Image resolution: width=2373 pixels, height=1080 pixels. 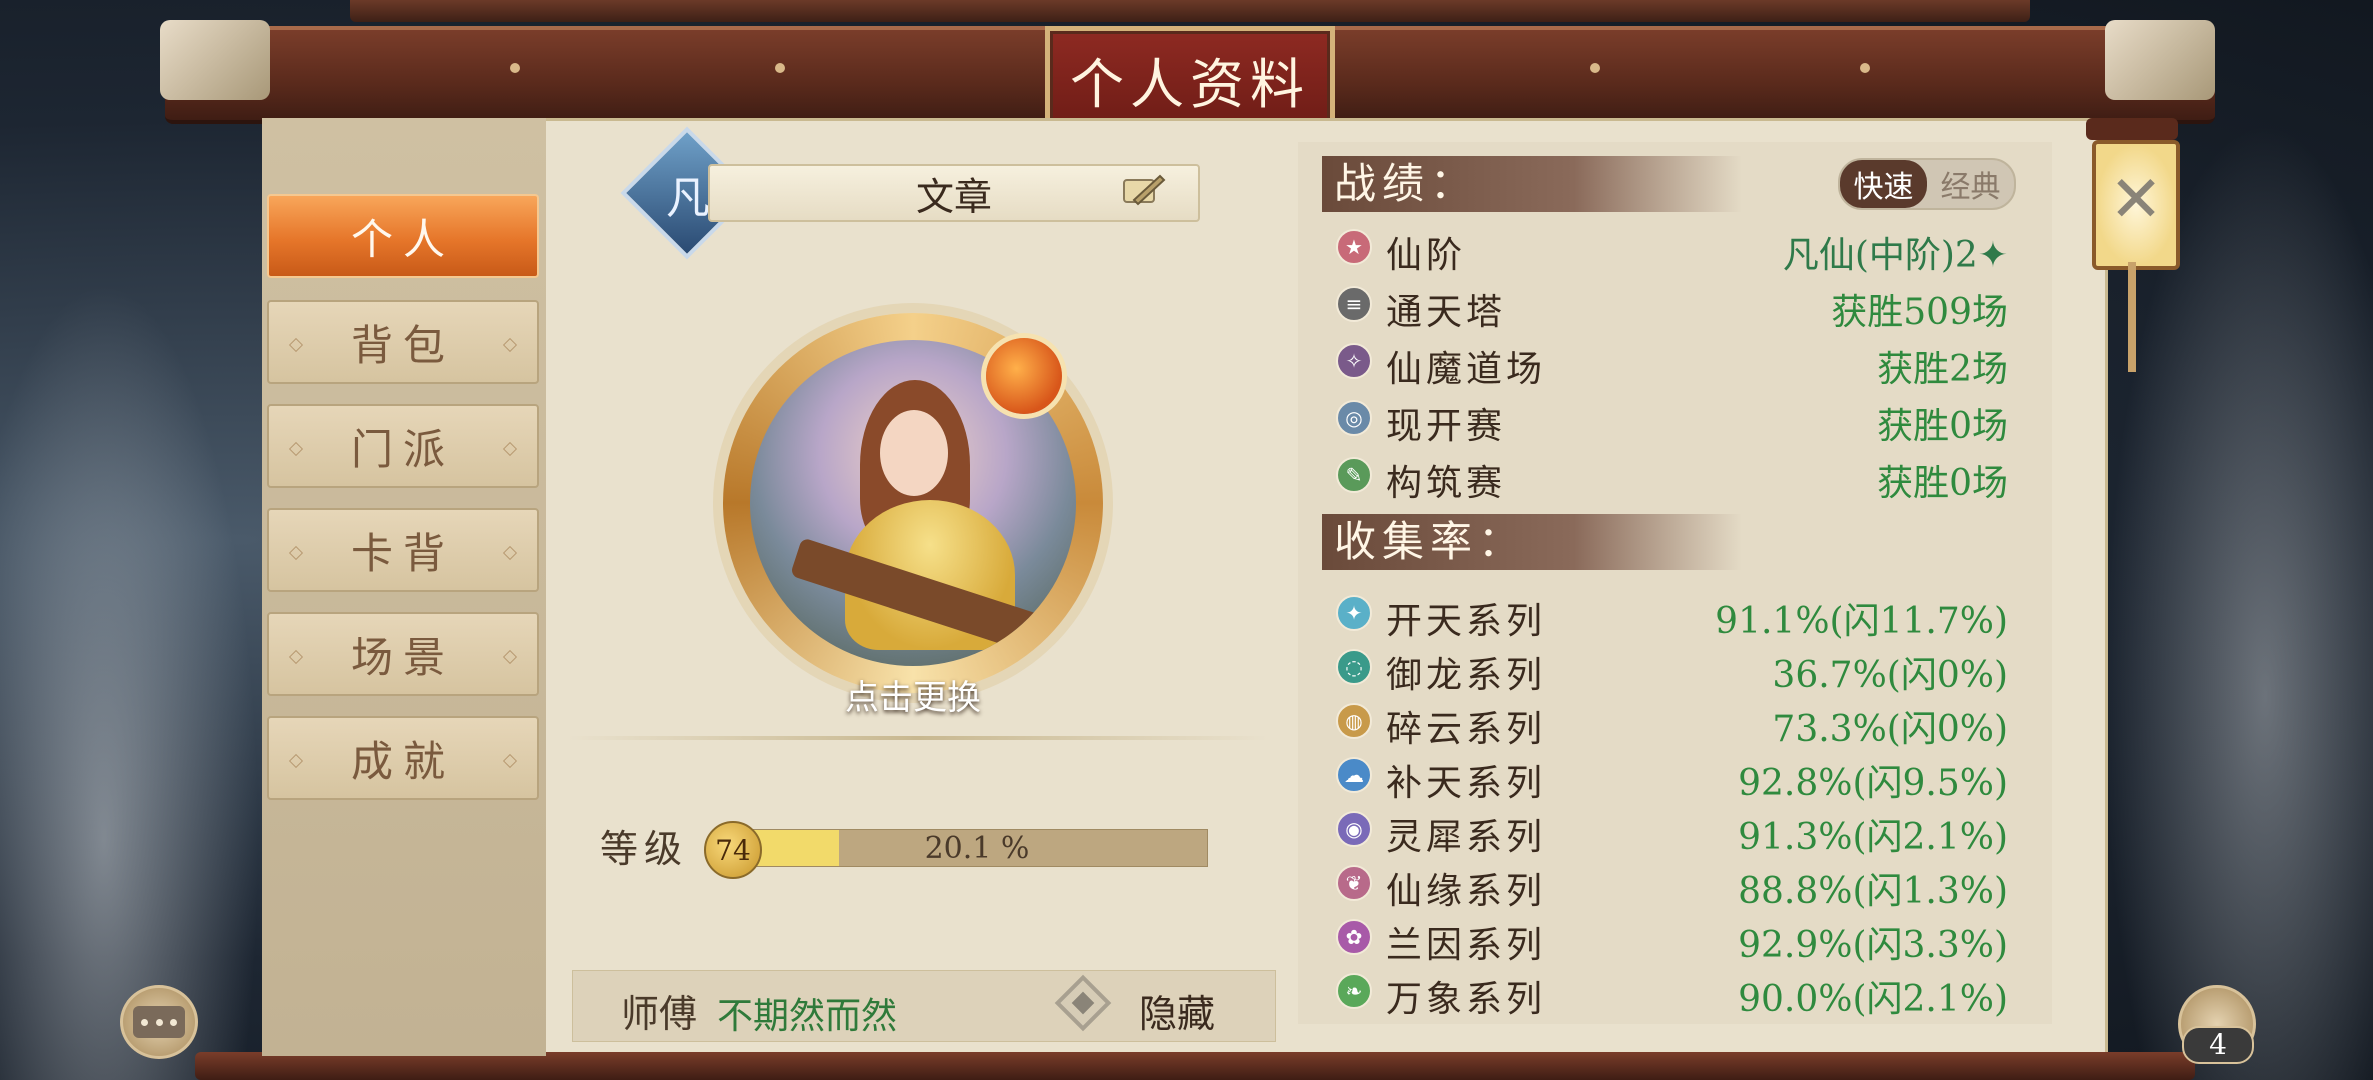 I want to click on page-title: 个人资料, so click(x=1190, y=79).